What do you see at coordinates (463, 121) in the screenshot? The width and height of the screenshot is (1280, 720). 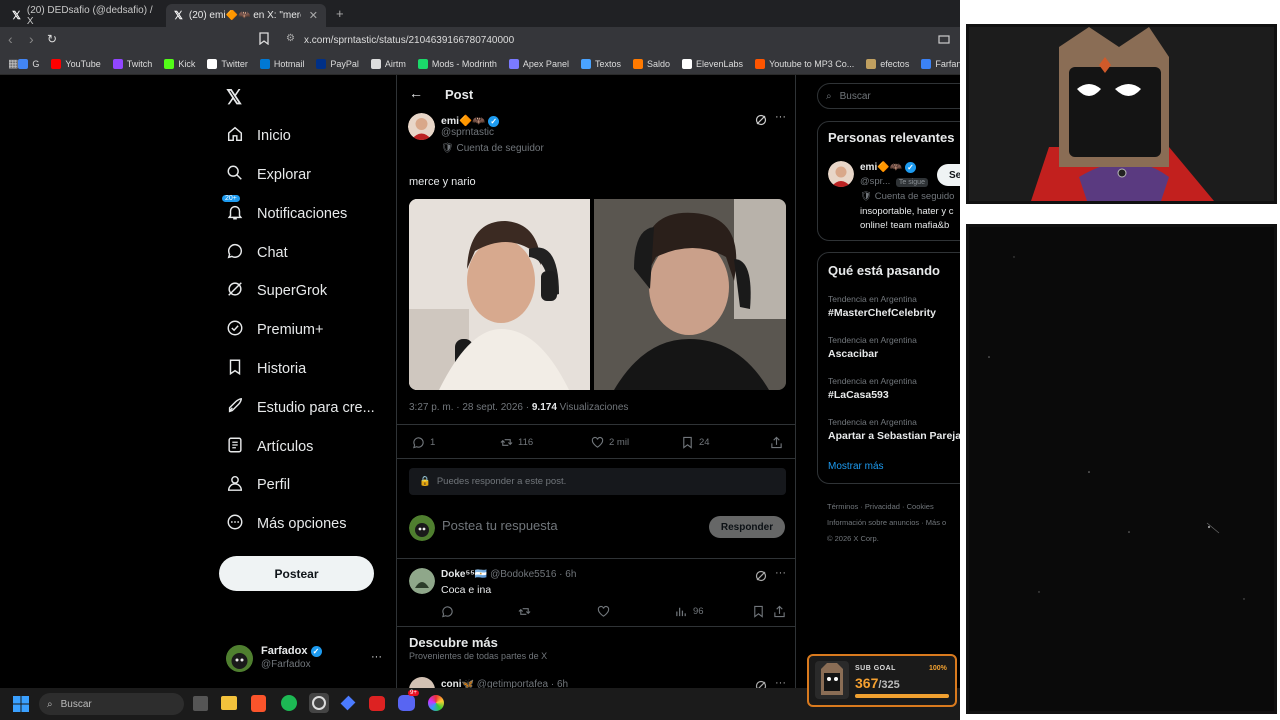 I see `author-name: emi🔶🦇` at bounding box center [463, 121].